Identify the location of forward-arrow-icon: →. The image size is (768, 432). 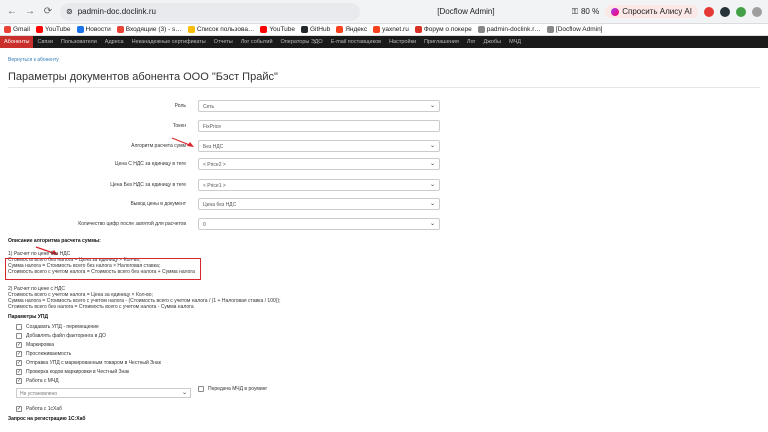
(30, 11).